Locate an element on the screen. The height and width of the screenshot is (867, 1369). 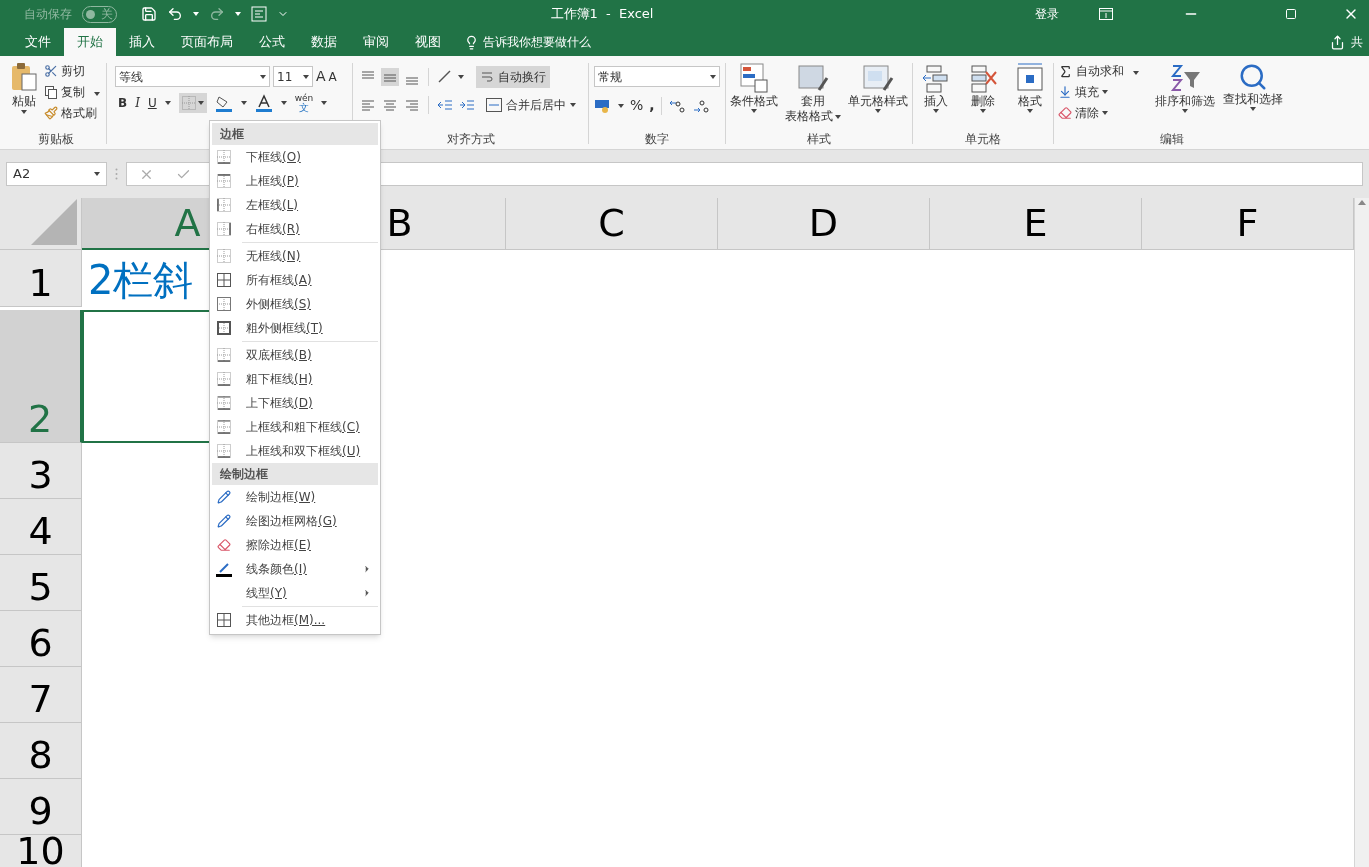
row-header: 1 is located at coordinates (41, 278).